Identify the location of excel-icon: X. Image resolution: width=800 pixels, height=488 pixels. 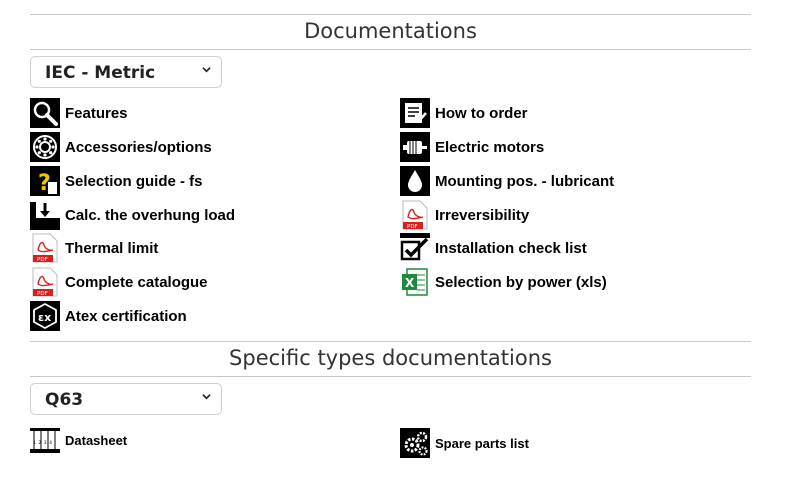
(415, 282).